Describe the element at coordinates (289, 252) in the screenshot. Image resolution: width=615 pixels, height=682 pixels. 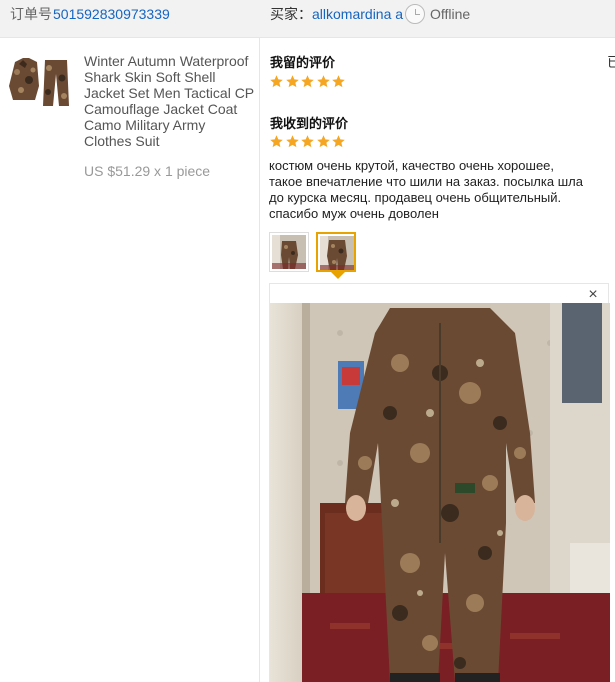
I see `review-photo-thumbnail` at that location.